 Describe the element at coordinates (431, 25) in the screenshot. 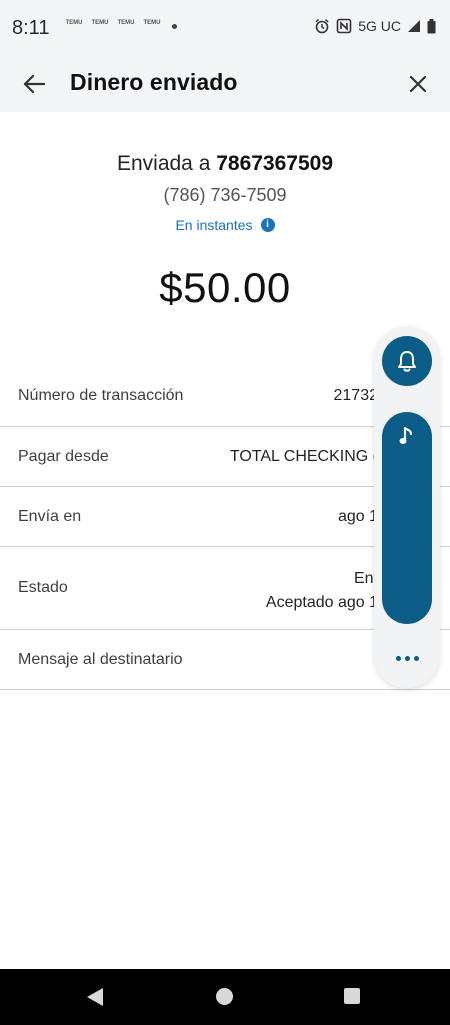

I see `battery-icon` at that location.